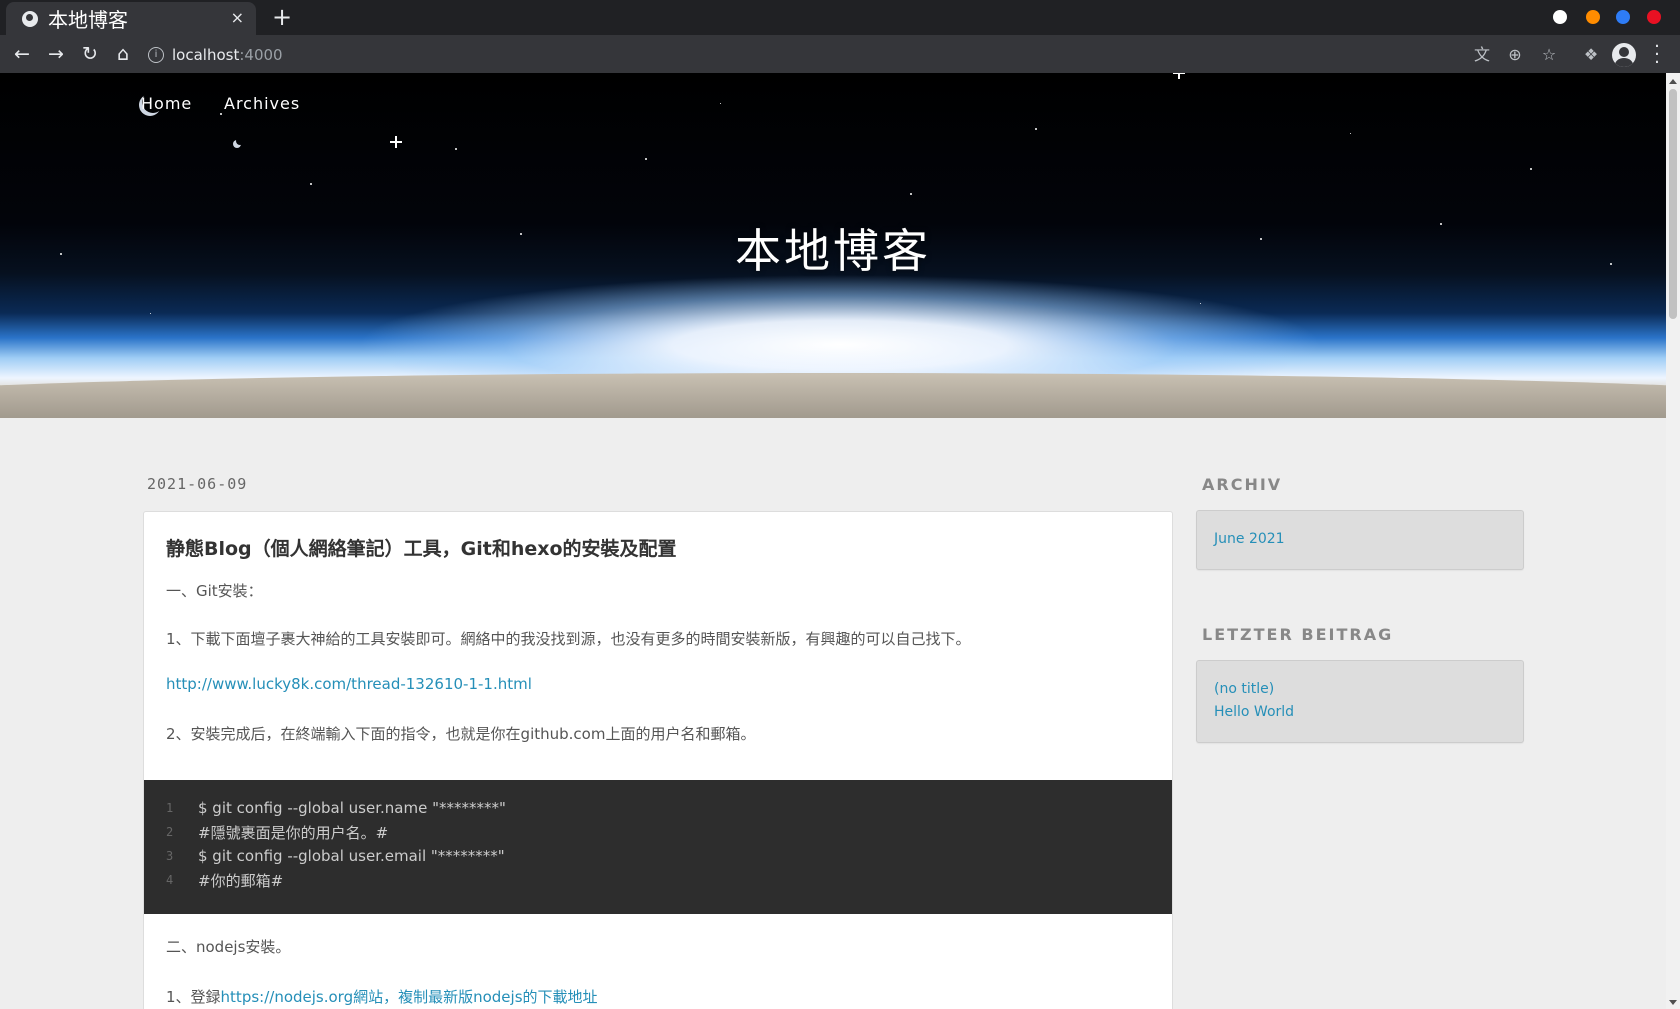 Image resolution: width=1680 pixels, height=1009 pixels. I want to click on code-text: #你的郵箱#, so click(241, 880).